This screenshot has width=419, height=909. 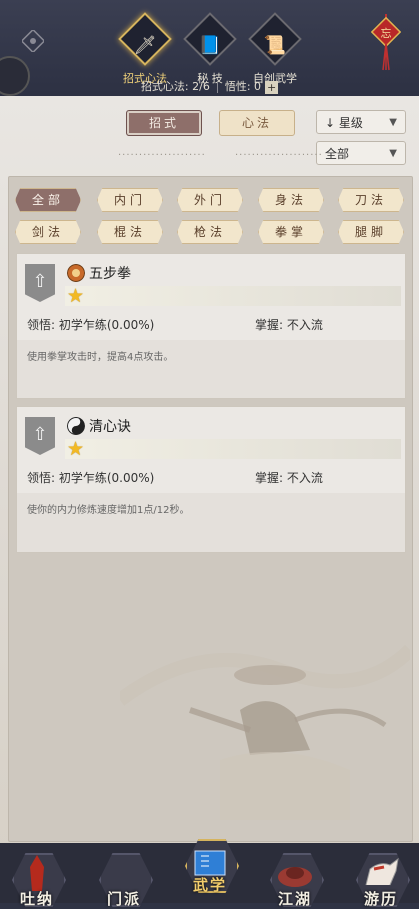 What do you see at coordinates (371, 232) in the screenshot?
I see `category-chip: 腿脚` at bounding box center [371, 232].